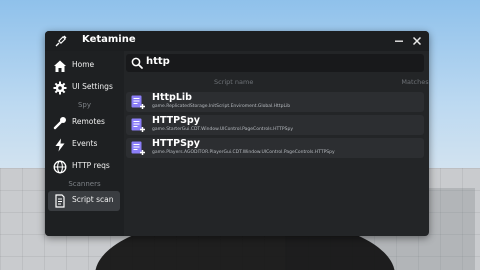  Describe the element at coordinates (158, 61) in the screenshot. I see `search-value: http` at that location.